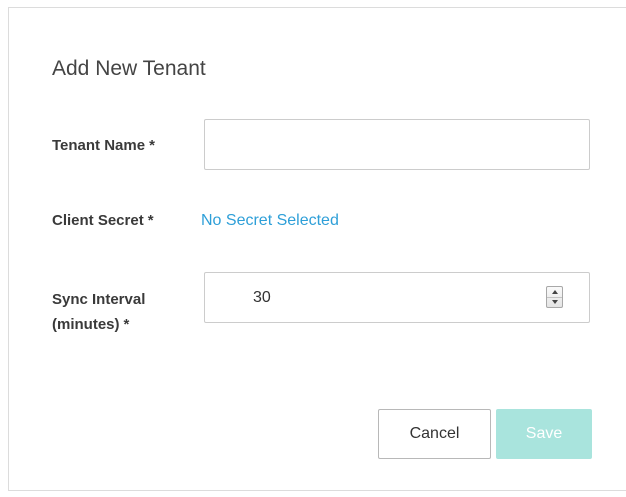  What do you see at coordinates (544, 434) in the screenshot?
I see `save-button: Save` at bounding box center [544, 434].